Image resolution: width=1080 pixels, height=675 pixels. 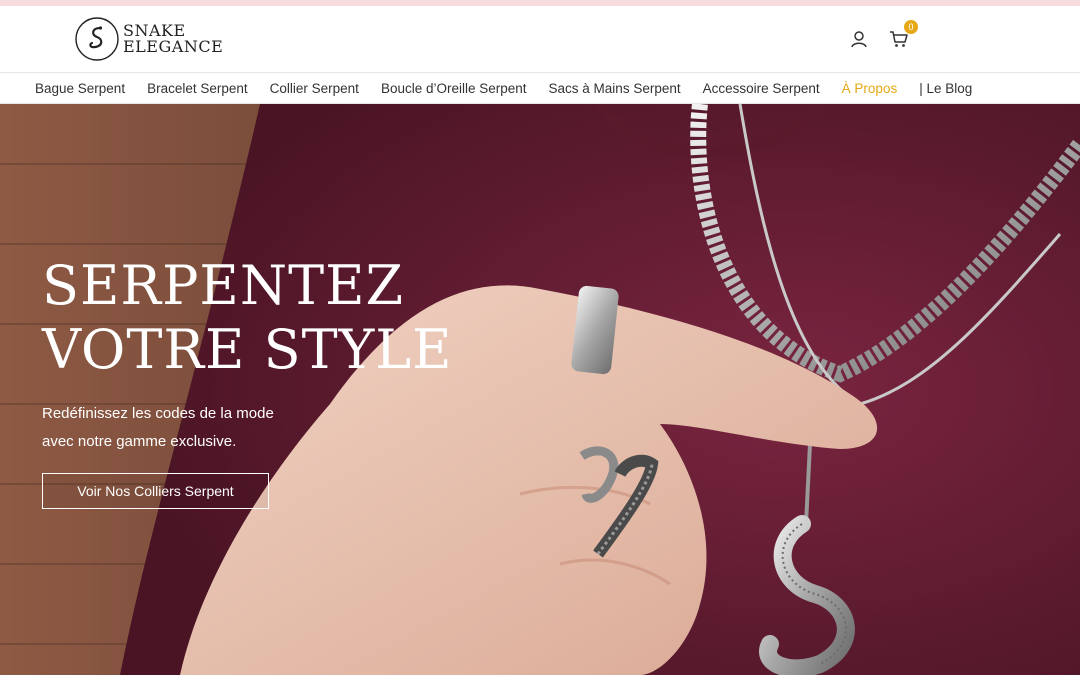 I want to click on site-header: SNAKE ELEGANCE 0, so click(x=540, y=39).